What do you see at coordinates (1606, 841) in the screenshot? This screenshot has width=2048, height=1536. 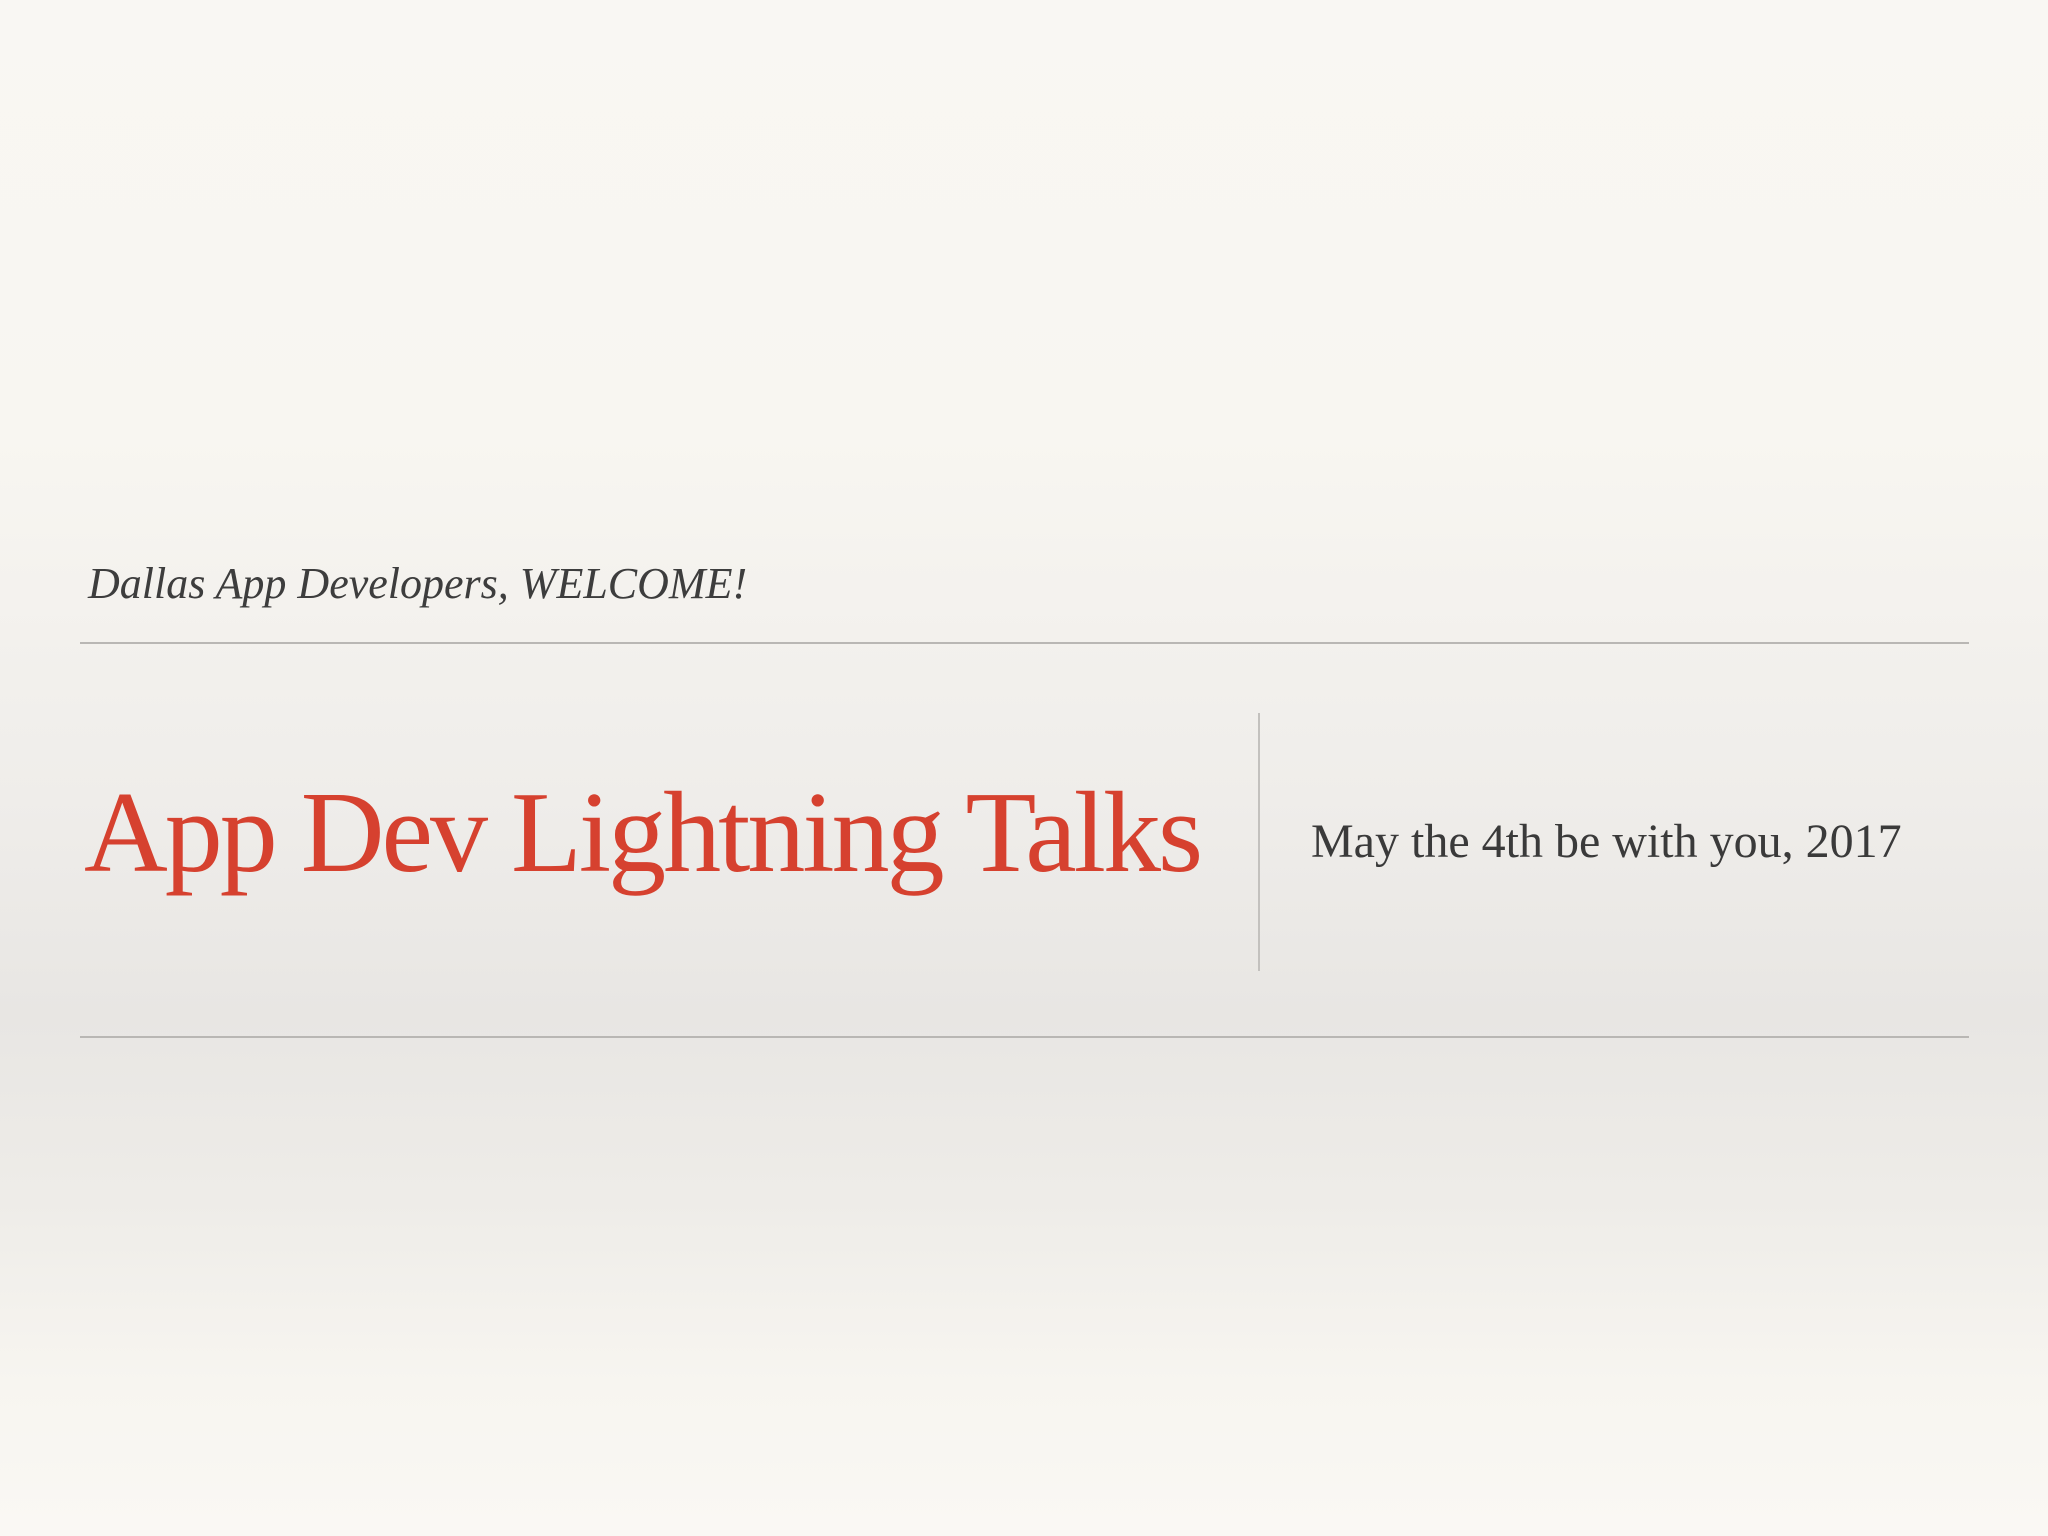 I see `slide-date: May the 4th be with you, 2017` at bounding box center [1606, 841].